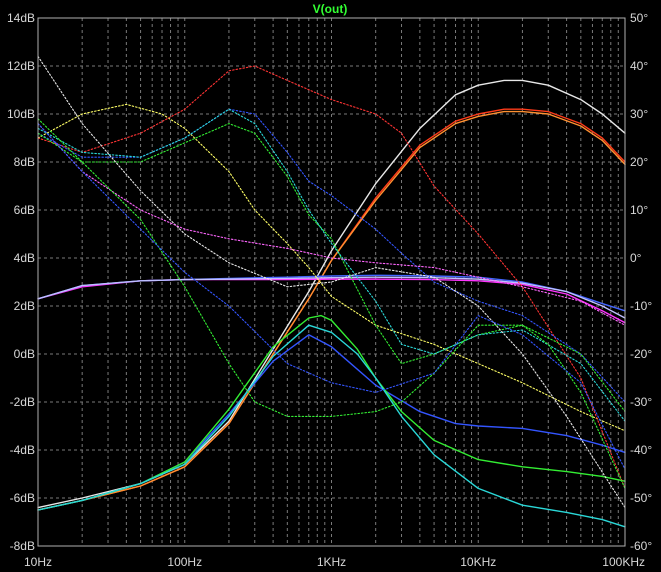 The height and width of the screenshot is (572, 661). I want to click on plot-title: V(out), so click(330, 9).